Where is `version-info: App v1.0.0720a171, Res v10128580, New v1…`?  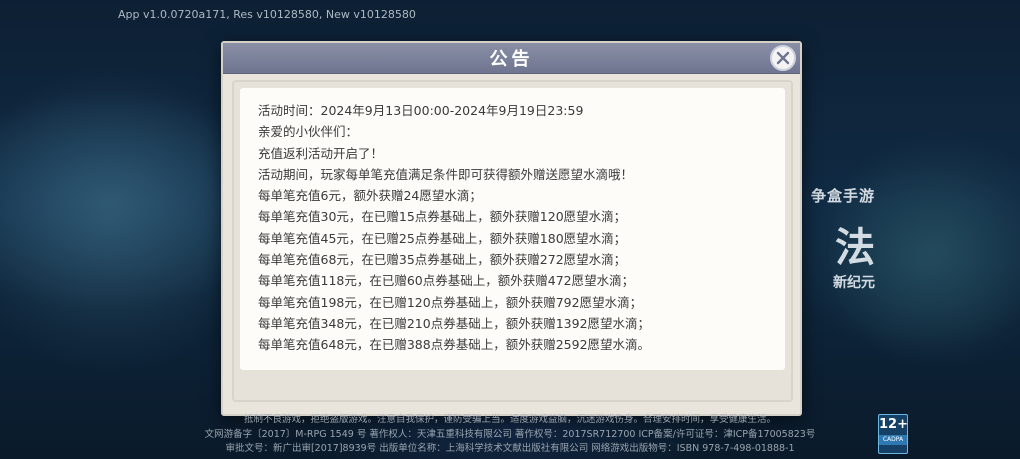 version-info: App v1.0.0720a171, Res v10128580, New v1… is located at coordinates (267, 14).